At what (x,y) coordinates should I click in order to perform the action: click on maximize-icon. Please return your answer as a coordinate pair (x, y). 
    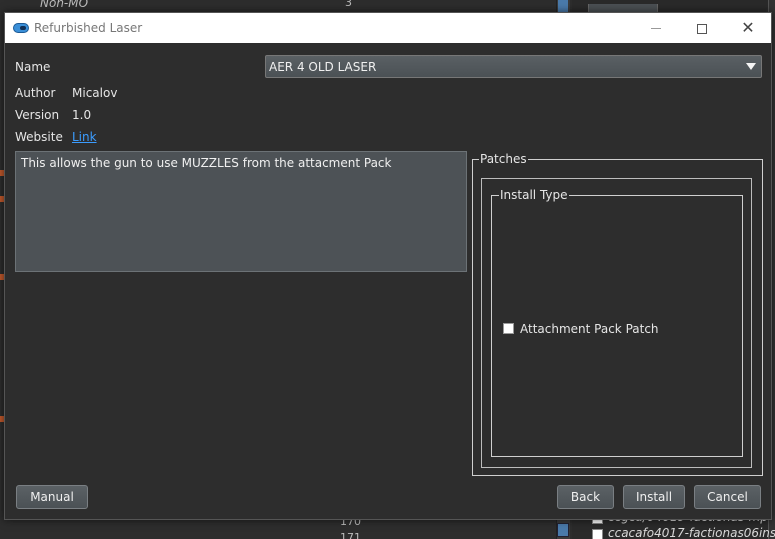
    Looking at the image, I should click on (702, 28).